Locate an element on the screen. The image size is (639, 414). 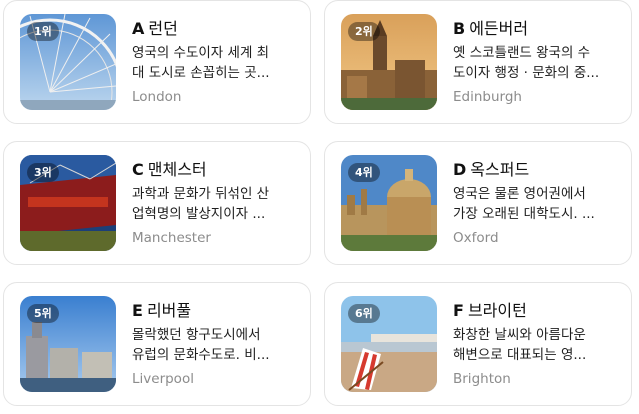
city-title: C 맨체스터 is located at coordinates (169, 168).